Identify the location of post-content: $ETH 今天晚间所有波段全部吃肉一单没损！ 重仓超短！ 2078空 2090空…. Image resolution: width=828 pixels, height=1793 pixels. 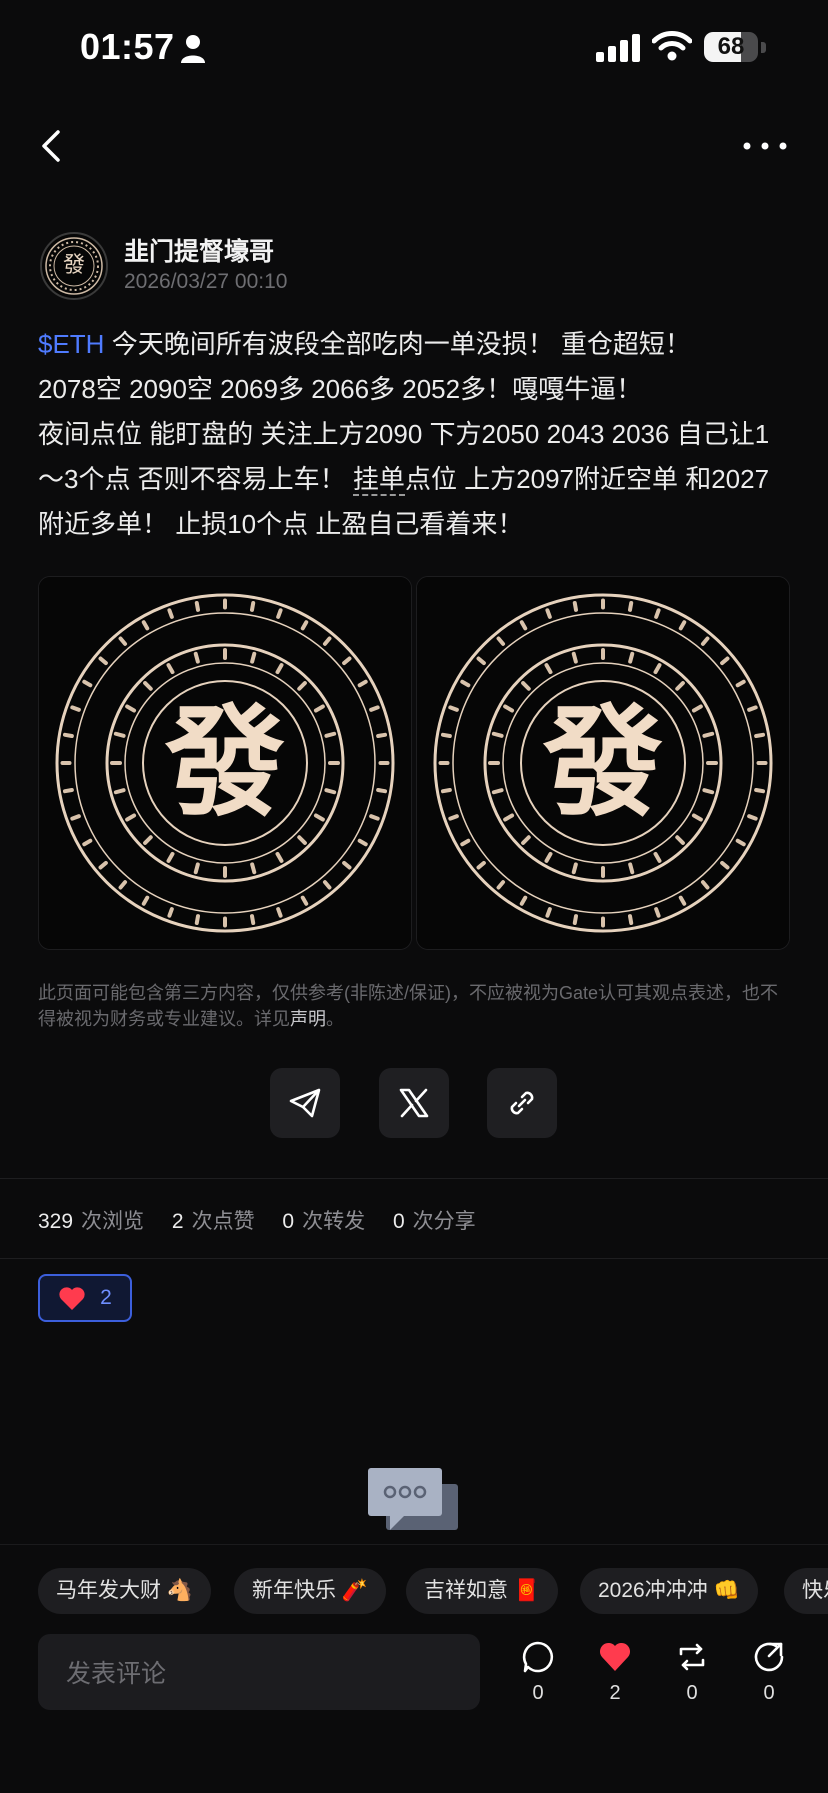
(414, 434).